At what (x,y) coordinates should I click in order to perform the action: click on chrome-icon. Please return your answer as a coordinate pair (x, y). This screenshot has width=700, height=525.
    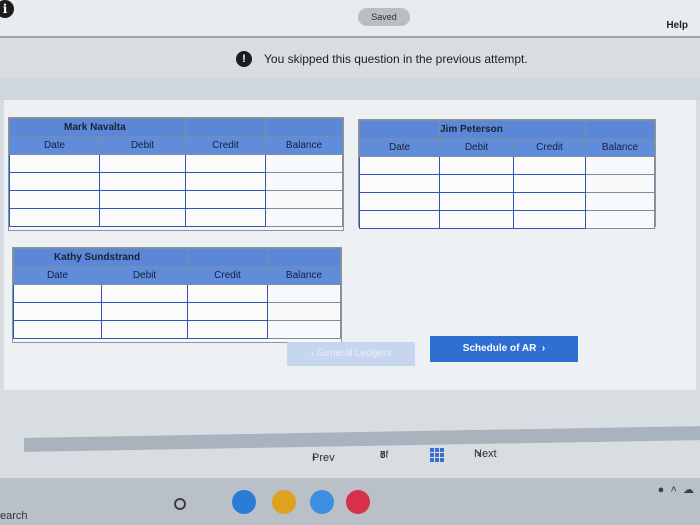
    Looking at the image, I should click on (284, 502).